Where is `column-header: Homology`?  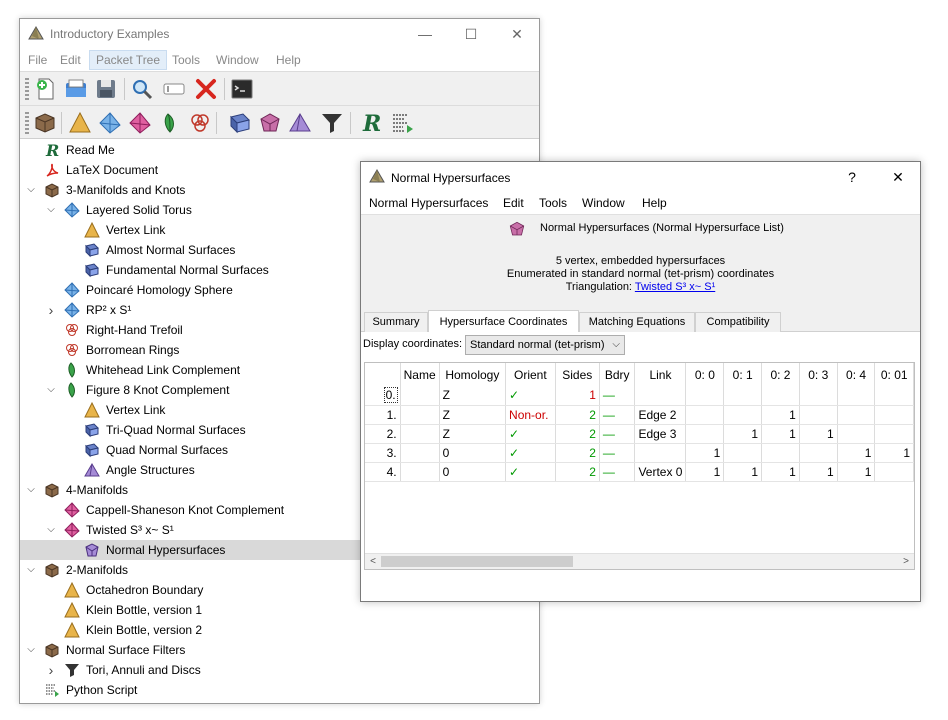 column-header: Homology is located at coordinates (473, 374).